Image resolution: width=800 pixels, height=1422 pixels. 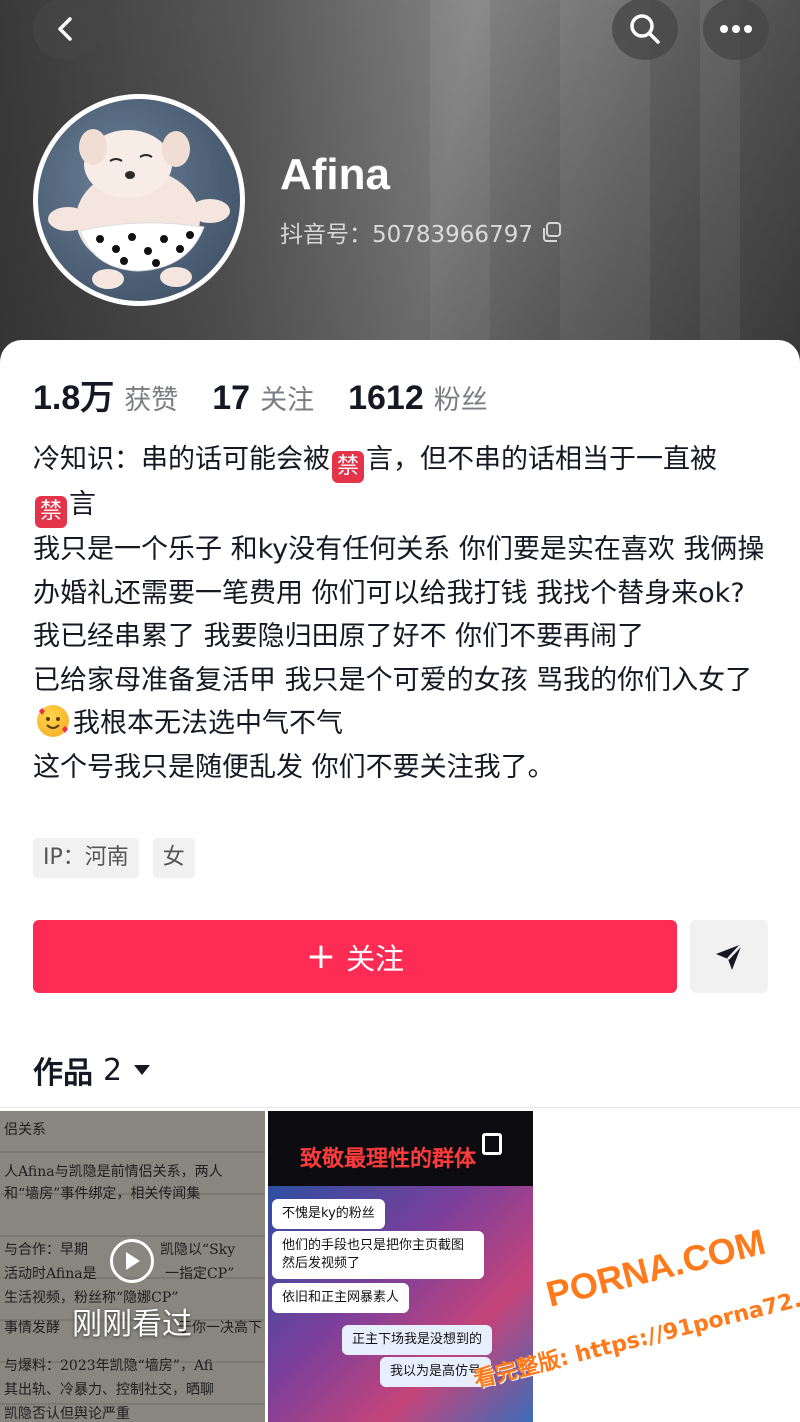 What do you see at coordinates (142, 1070) in the screenshot?
I see `triangle-down-icon` at bounding box center [142, 1070].